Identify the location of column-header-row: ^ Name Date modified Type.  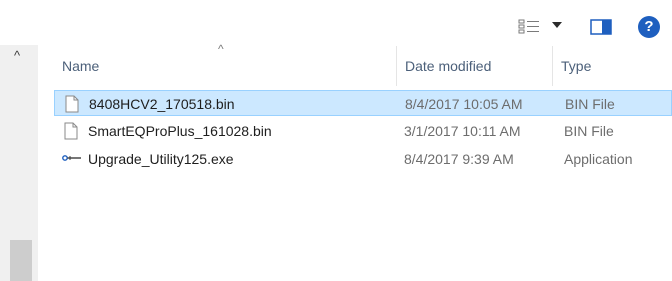
(363, 64).